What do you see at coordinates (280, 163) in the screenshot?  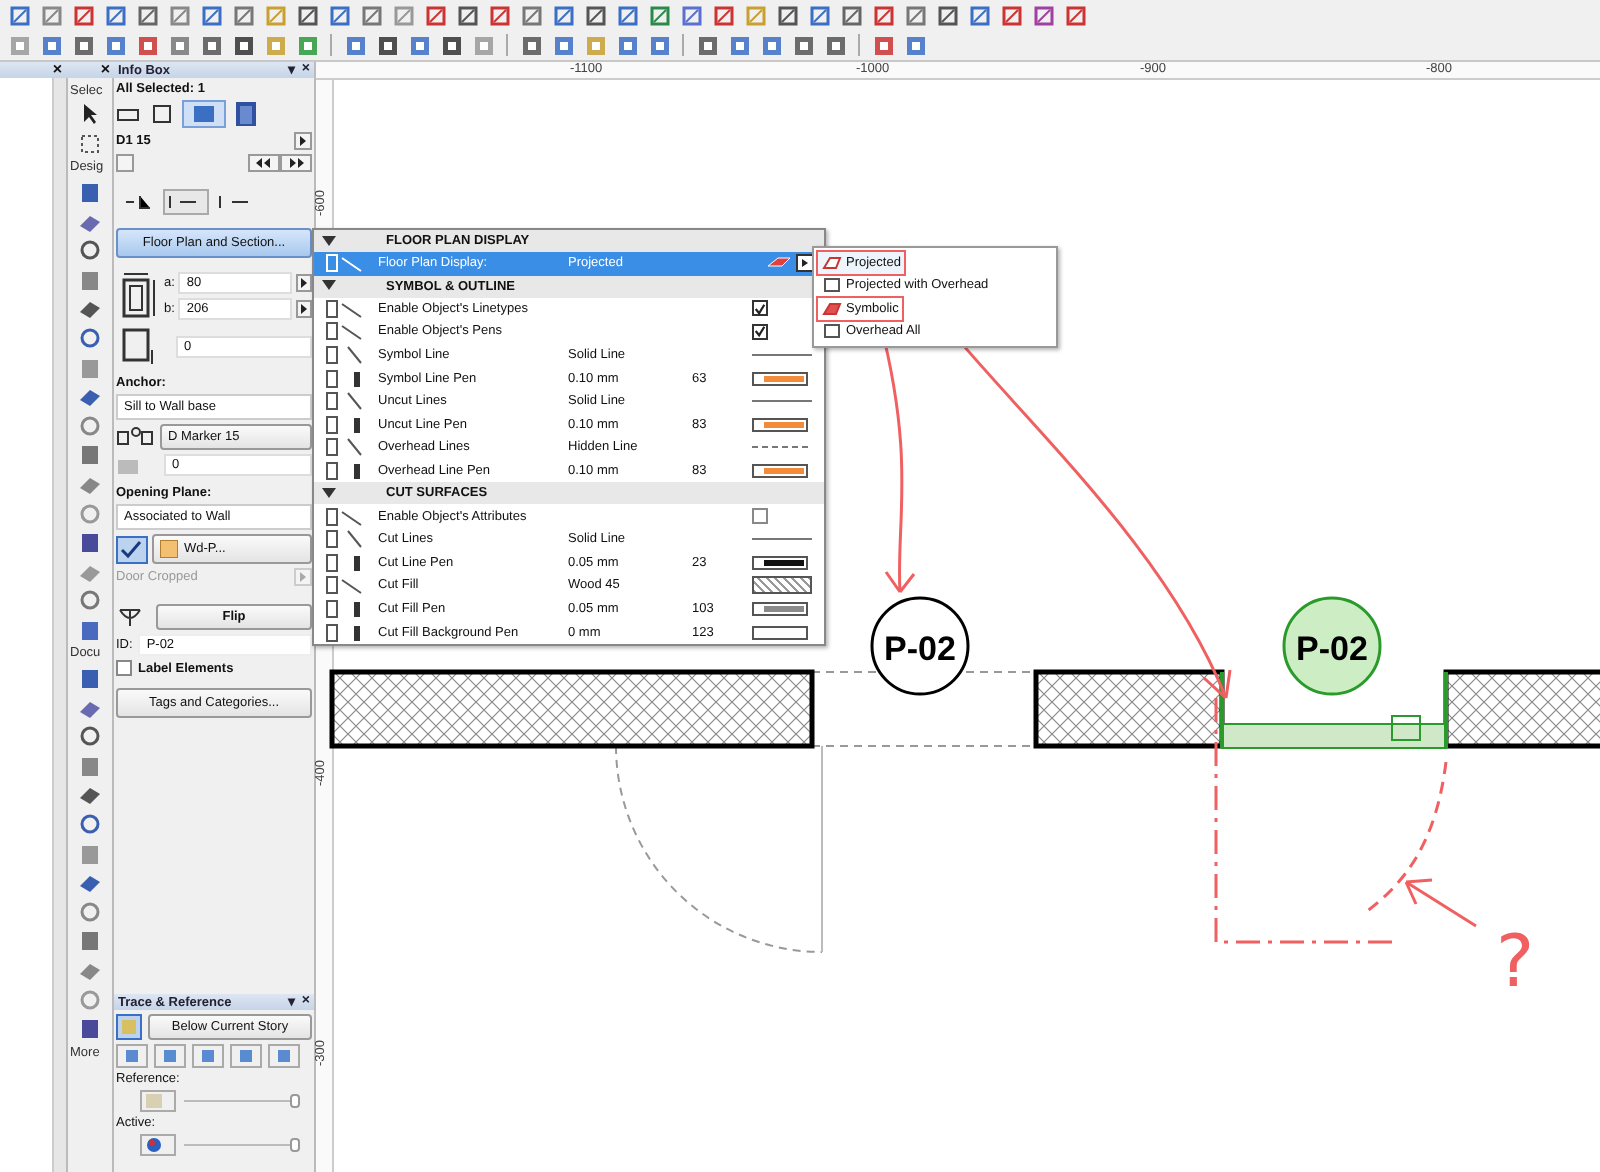 I see `previous-next-buttons` at bounding box center [280, 163].